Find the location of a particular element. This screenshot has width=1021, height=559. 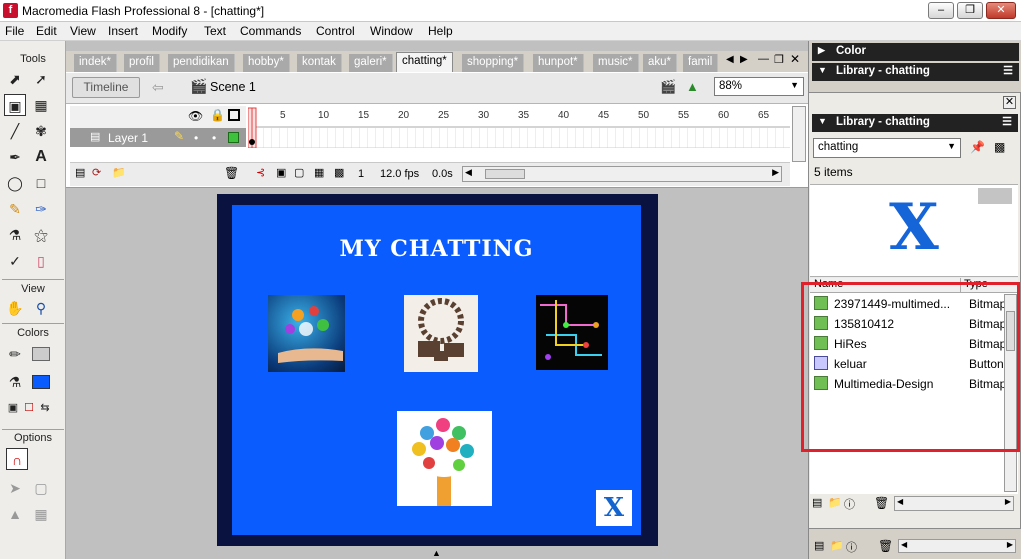

menu-window: Window is located at coordinates (391, 31).